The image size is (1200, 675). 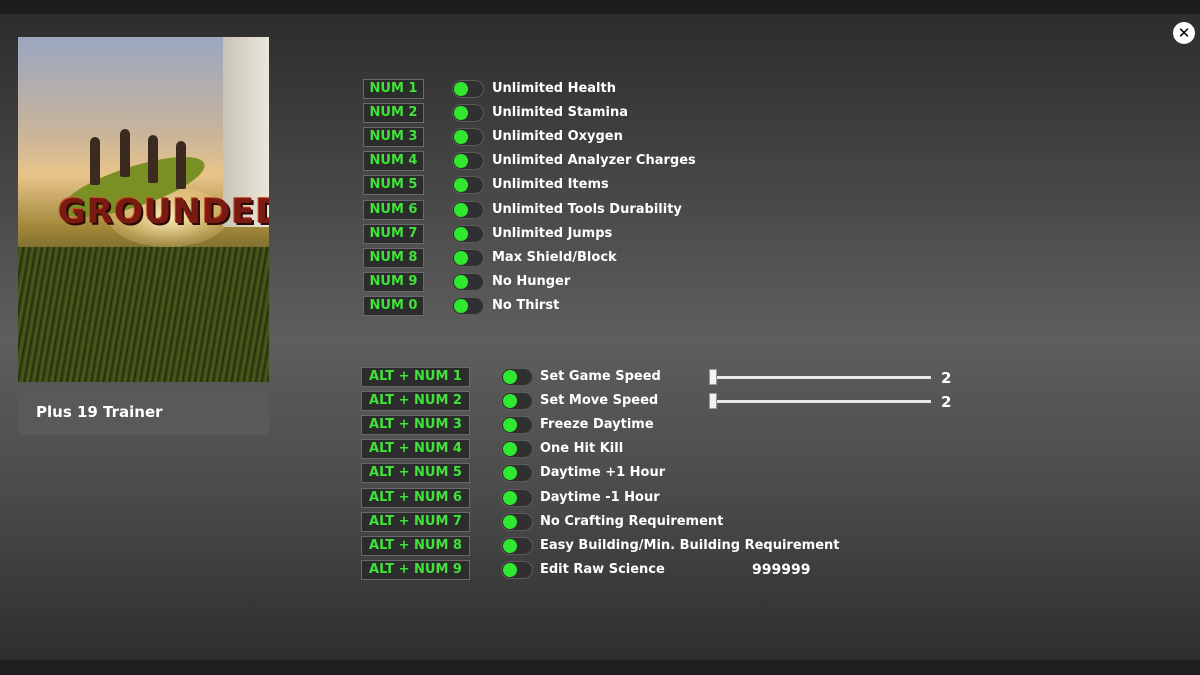 I want to click on cheat-row: ALT + NUM 4 One Hit Kill, so click(x=671, y=449).